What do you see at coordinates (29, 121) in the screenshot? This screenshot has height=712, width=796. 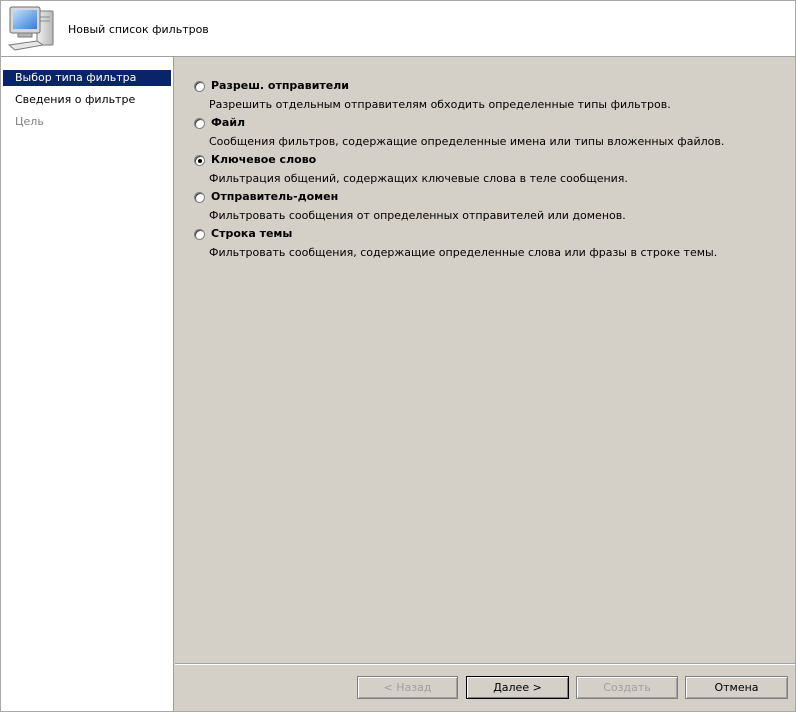 I see `step-target: Цель` at bounding box center [29, 121].